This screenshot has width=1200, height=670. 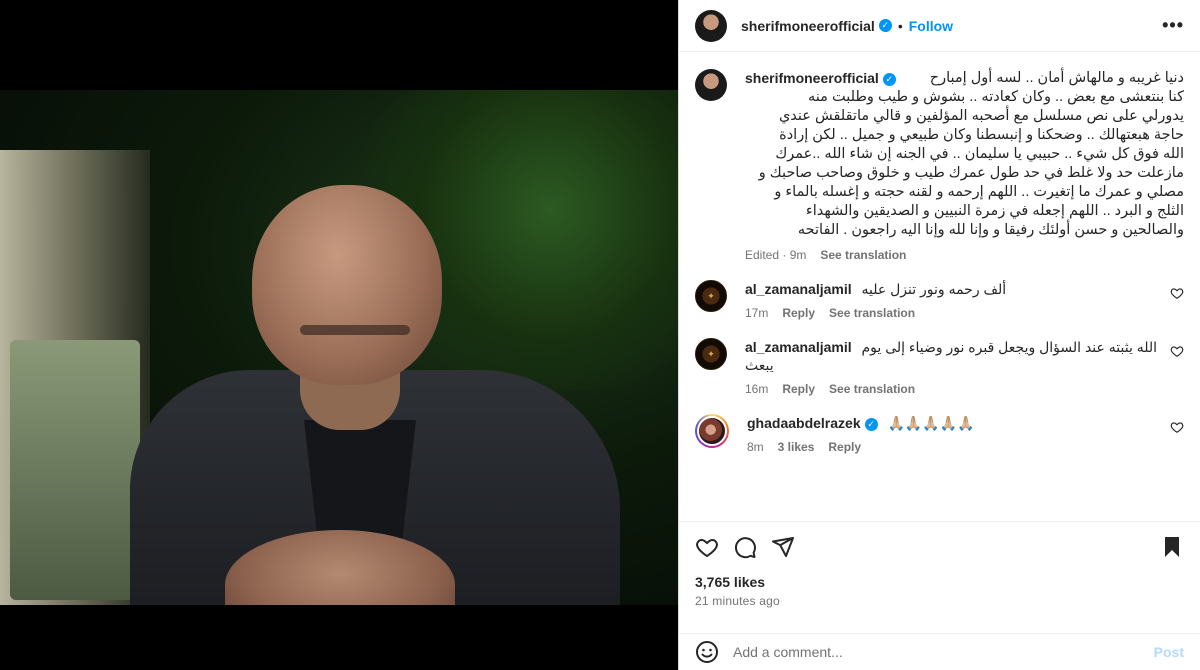 I want to click on heart-icon, so click(x=707, y=547).